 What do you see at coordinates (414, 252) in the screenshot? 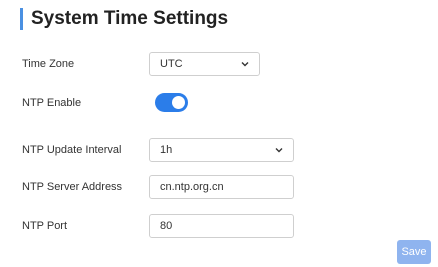
I see `save-button: Save` at bounding box center [414, 252].